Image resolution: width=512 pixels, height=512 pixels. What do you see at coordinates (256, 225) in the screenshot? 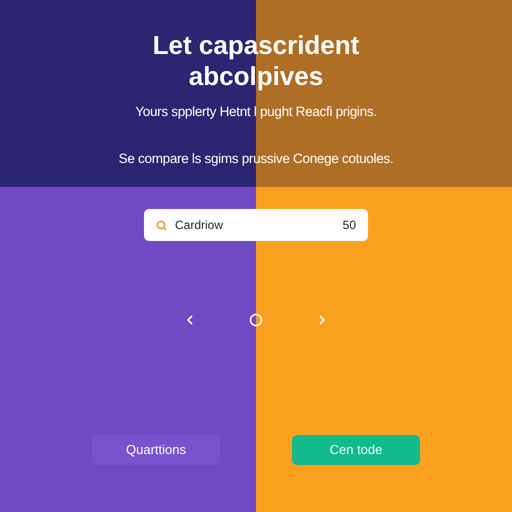
I see `search-field: Cardriow 50` at bounding box center [256, 225].